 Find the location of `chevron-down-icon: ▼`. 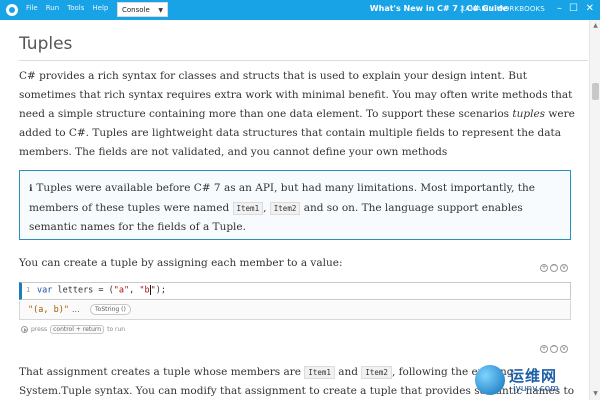

chevron-down-icon: ▼ is located at coordinates (160, 10).